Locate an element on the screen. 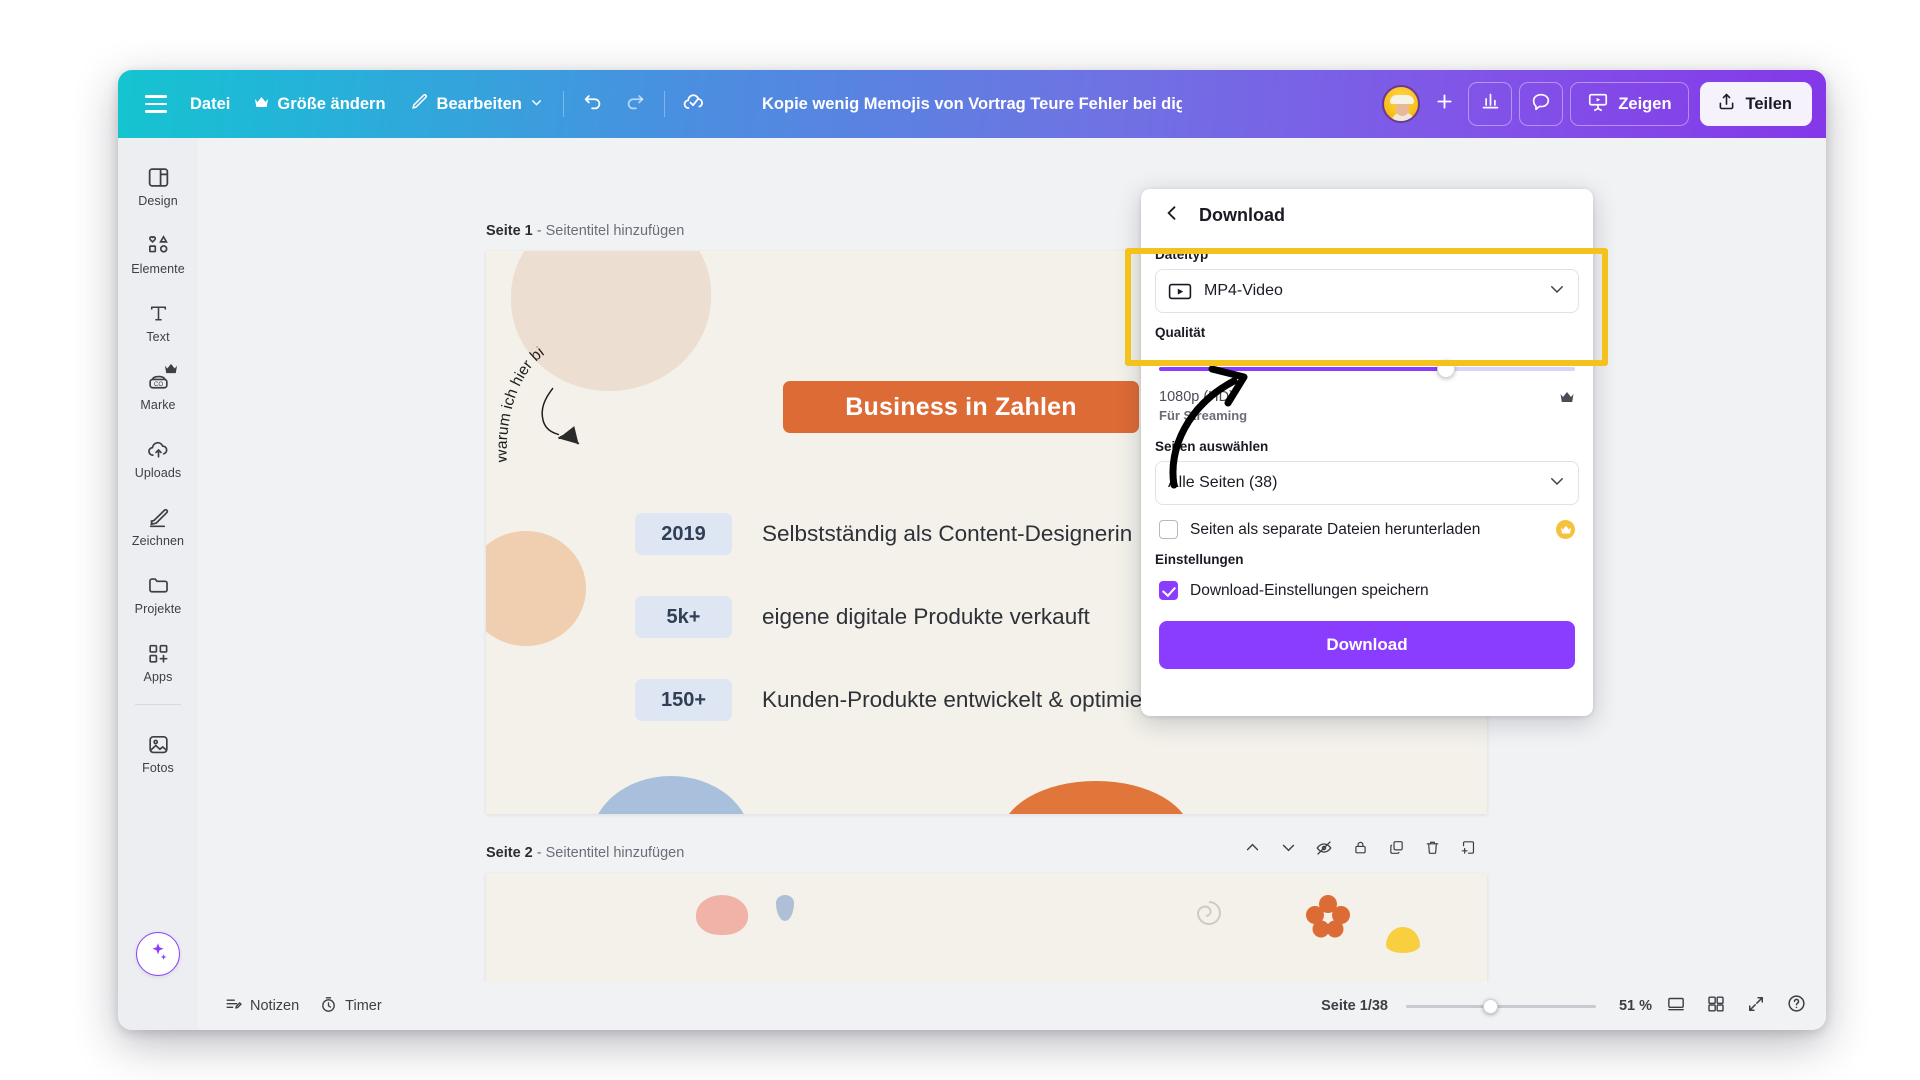  file-menu-label: Datei is located at coordinates (210, 103).